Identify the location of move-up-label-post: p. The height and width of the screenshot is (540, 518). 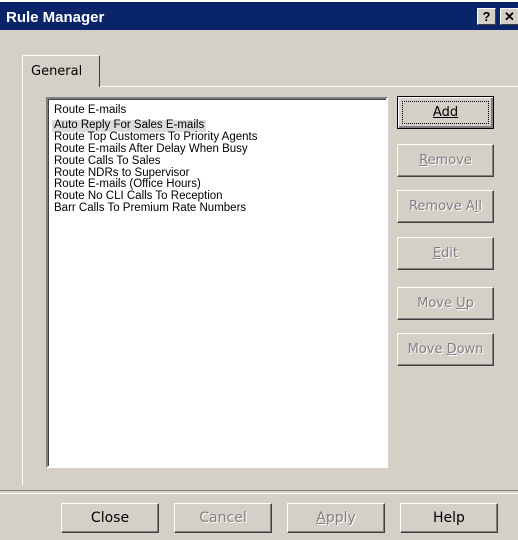
(469, 303).